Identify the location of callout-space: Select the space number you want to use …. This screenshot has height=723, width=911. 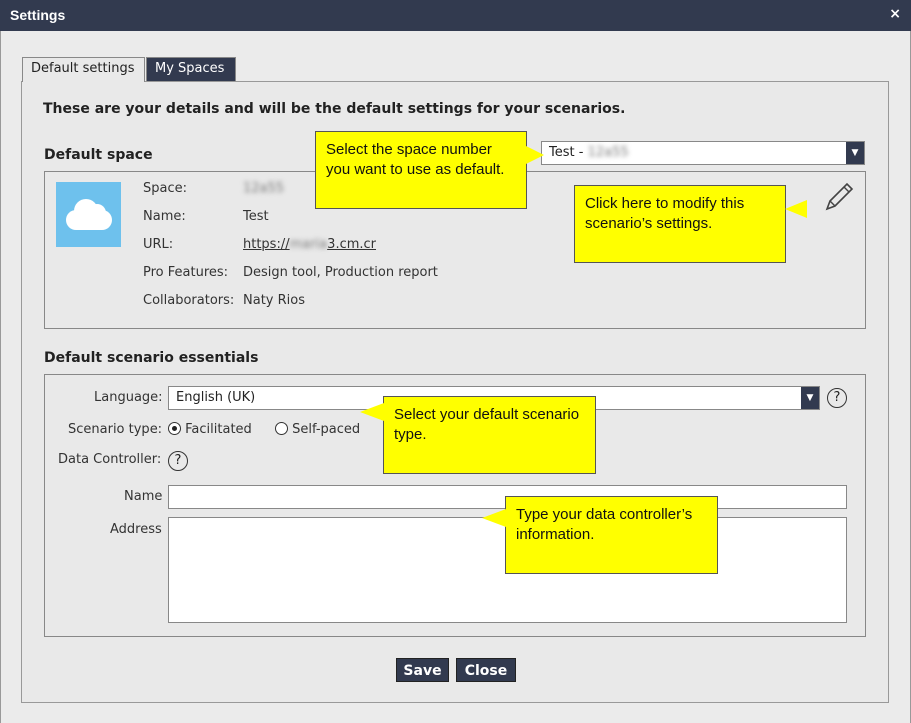
(429, 170).